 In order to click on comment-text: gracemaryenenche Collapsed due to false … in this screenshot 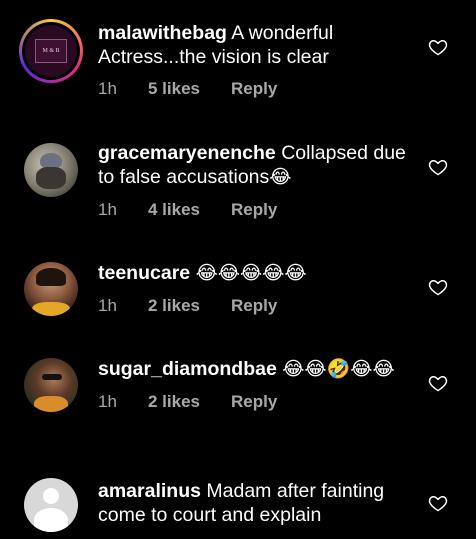, I will do `click(253, 165)`.